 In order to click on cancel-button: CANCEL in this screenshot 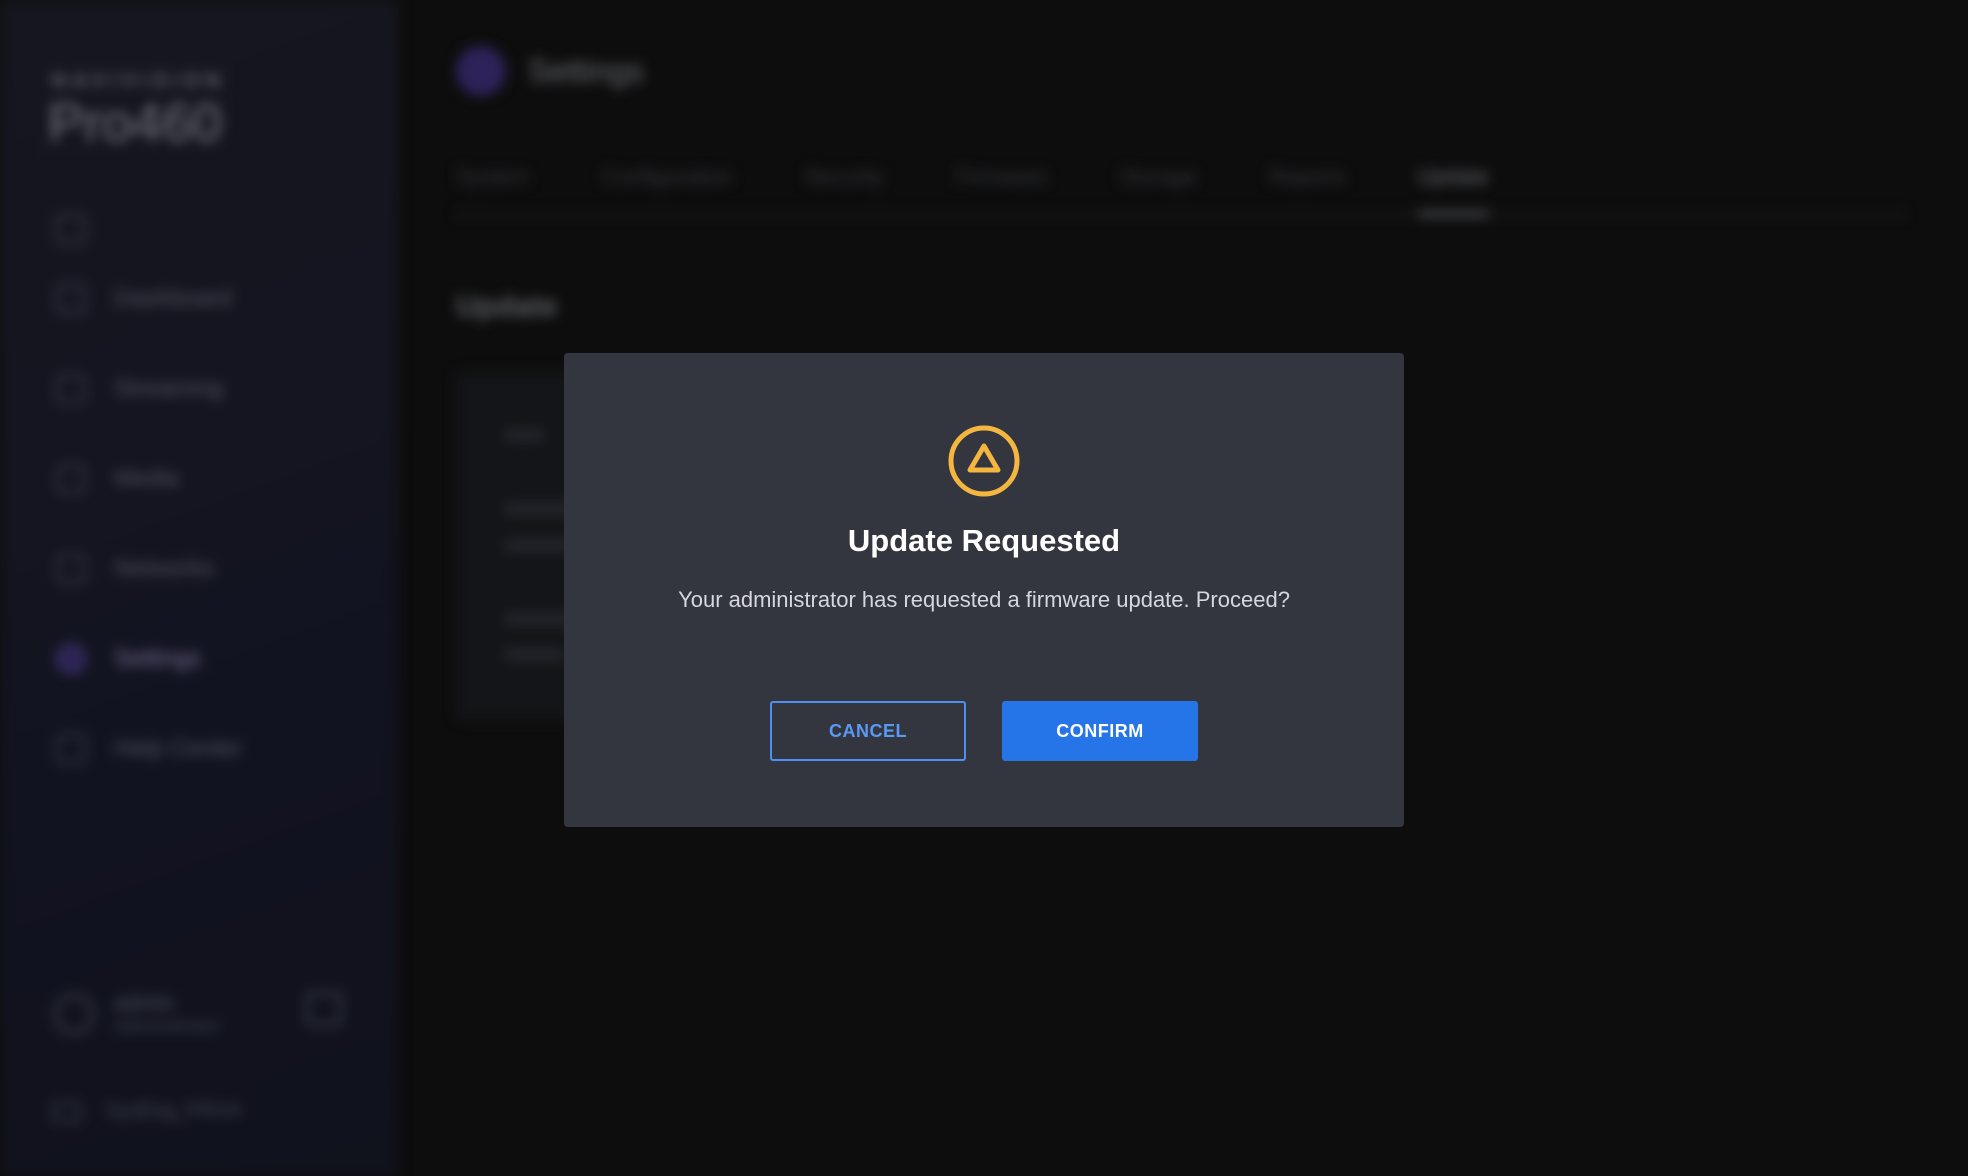, I will do `click(868, 731)`.